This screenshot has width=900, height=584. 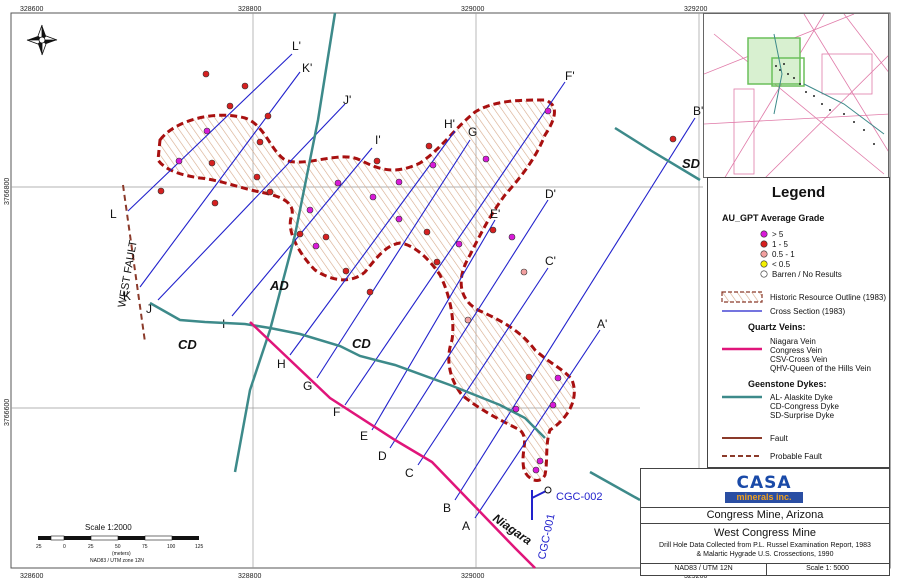 What do you see at coordinates (447, 508) in the screenshot?
I see `section-label-start: B` at bounding box center [447, 508].